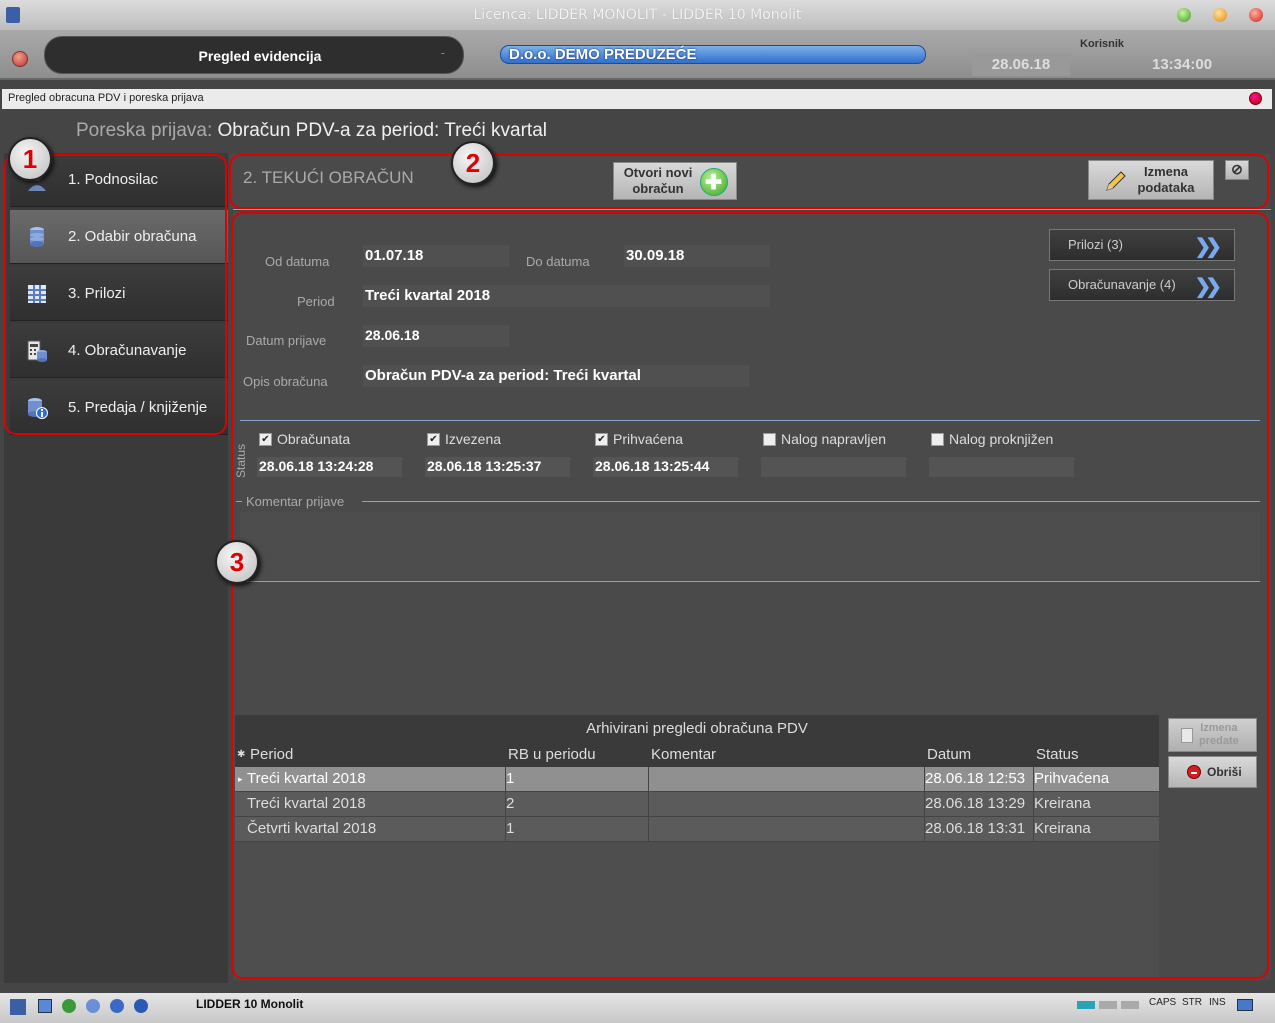 The image size is (1275, 1023). What do you see at coordinates (833, 467) in the screenshot?
I see `nalog-napravljen-time` at bounding box center [833, 467].